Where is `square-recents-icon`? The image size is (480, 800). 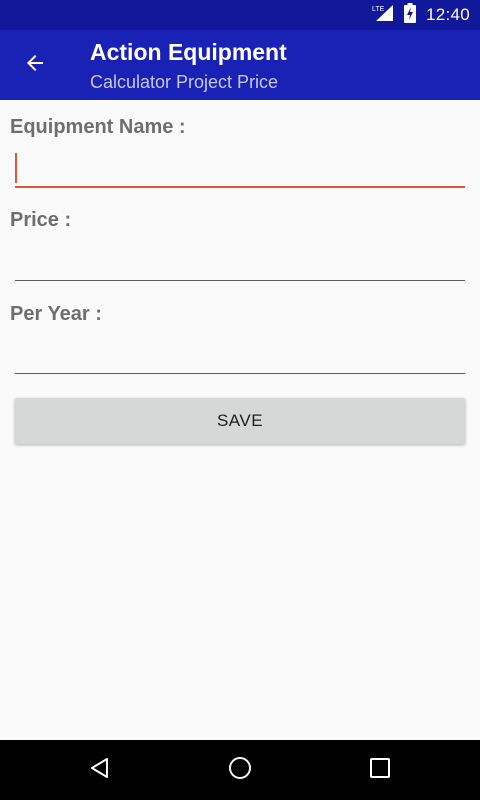 square-recents-icon is located at coordinates (380, 770).